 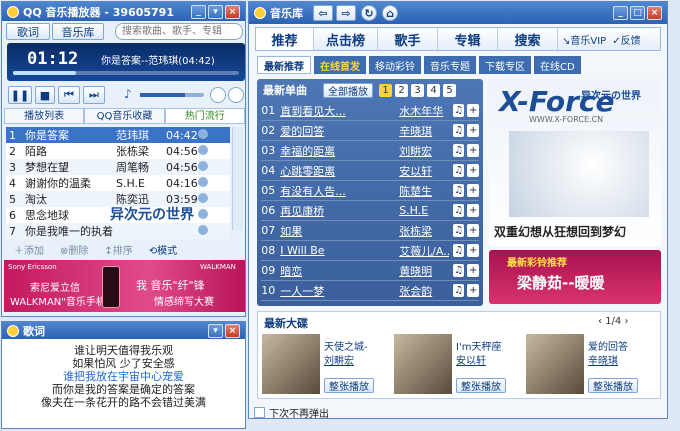 I want to click on song-row: 05 有没有人告... 陈楚生 ♫ +, so click(x=370, y=191).